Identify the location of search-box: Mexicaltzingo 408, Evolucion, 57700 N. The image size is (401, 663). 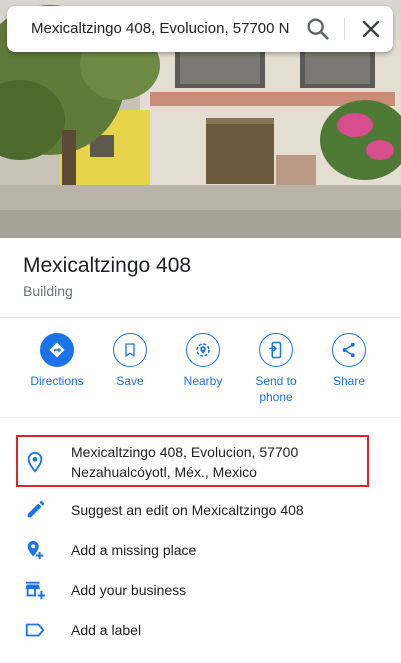
(200, 29).